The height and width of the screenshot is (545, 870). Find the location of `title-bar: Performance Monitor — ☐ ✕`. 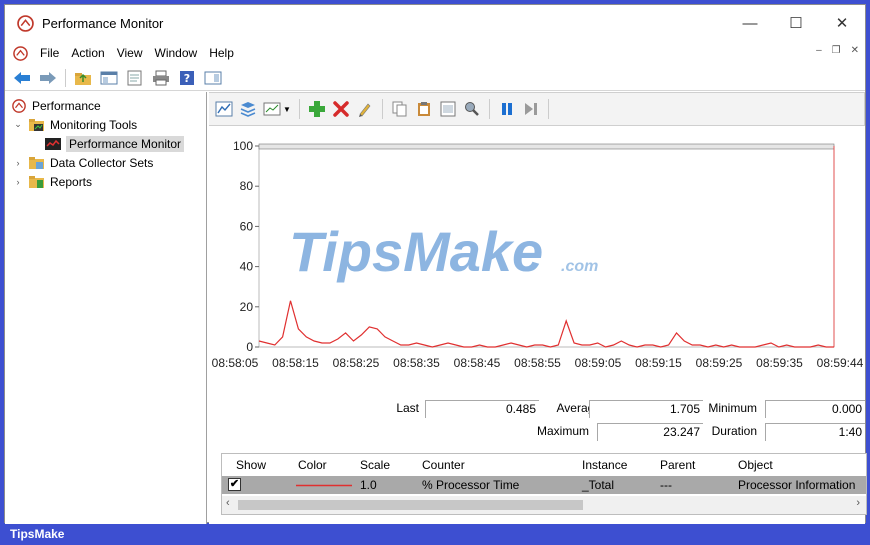

title-bar: Performance Monitor — ☐ ✕ is located at coordinates (435, 23).